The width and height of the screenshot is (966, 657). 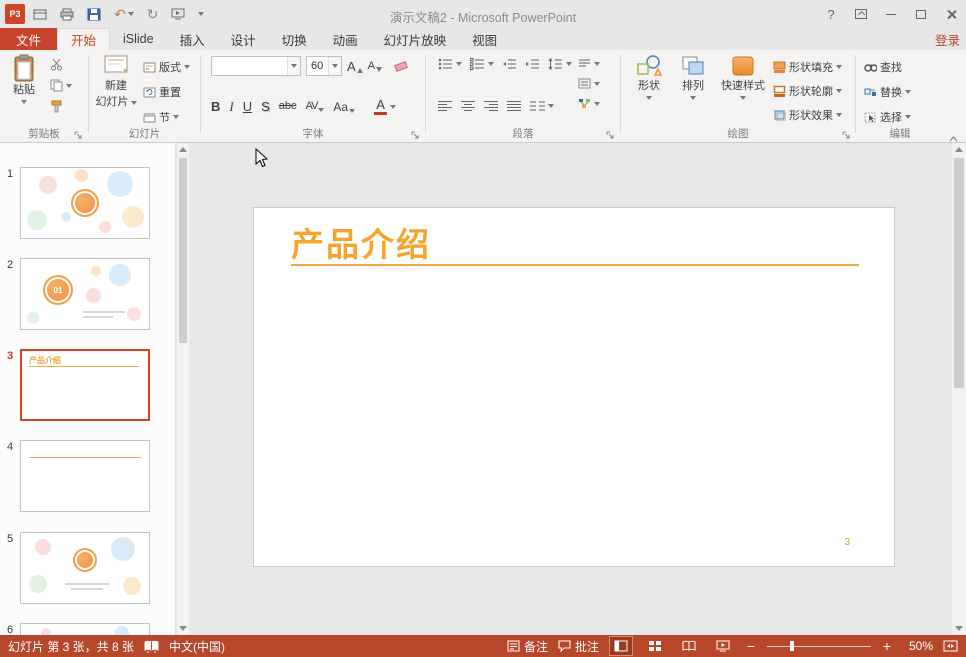 What do you see at coordinates (887, 67) in the screenshot?
I see `find-button: 查找` at bounding box center [887, 67].